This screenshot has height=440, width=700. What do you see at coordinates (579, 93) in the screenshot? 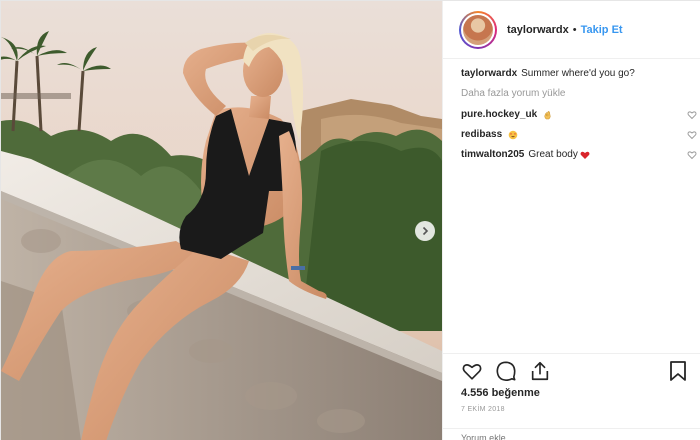
I see `load-more-comments-button: Daha fazla yorum yükle` at bounding box center [579, 93].